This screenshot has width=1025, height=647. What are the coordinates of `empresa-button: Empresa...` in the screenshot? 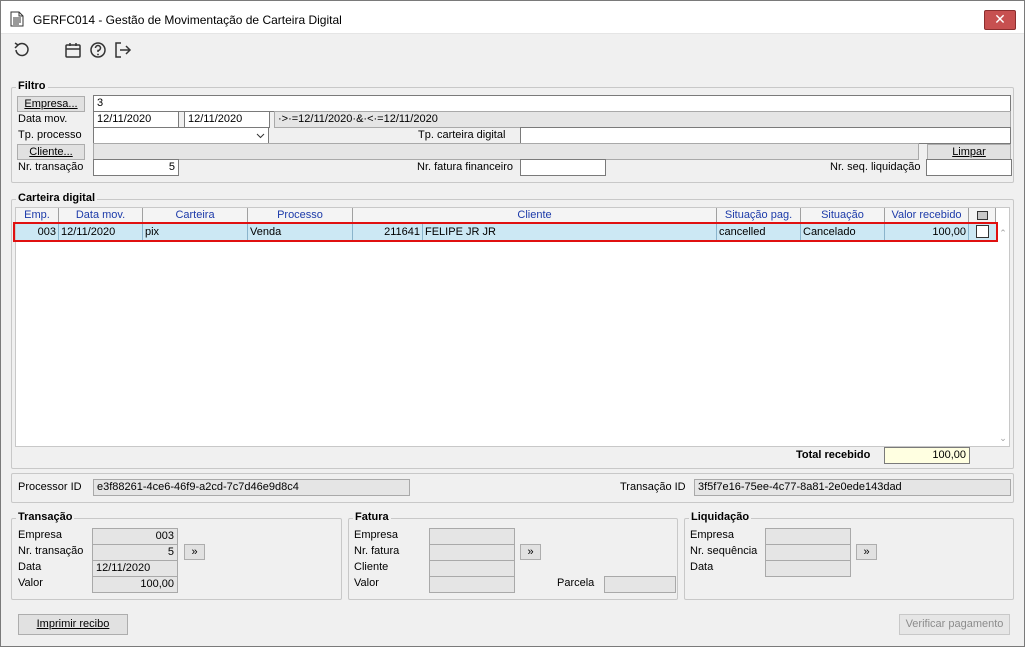 It's located at (51, 104).